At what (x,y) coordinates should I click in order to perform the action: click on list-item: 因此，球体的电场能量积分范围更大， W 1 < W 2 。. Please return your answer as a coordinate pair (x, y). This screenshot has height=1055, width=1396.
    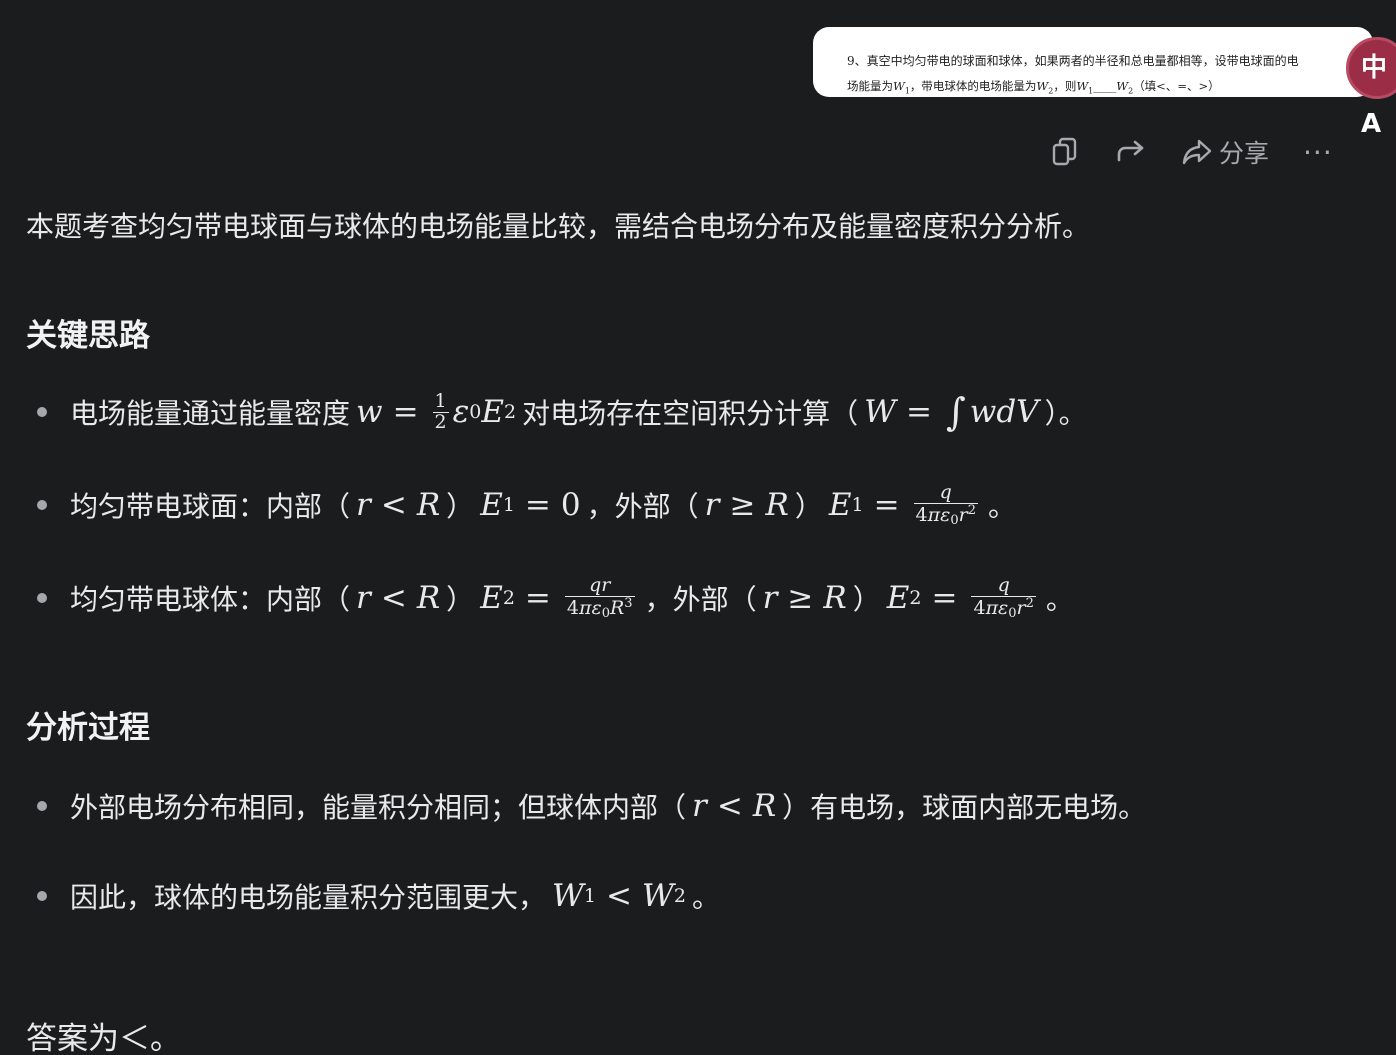
    Looking at the image, I should click on (378, 896).